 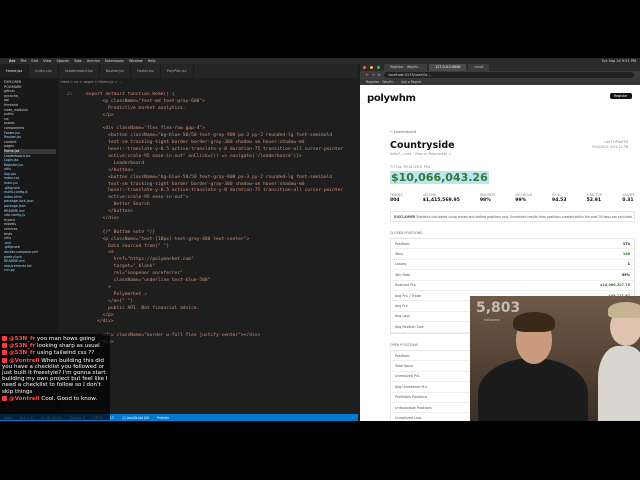 I want to click on disclaimer-label: DISCLAIMER, so click(x=405, y=217).